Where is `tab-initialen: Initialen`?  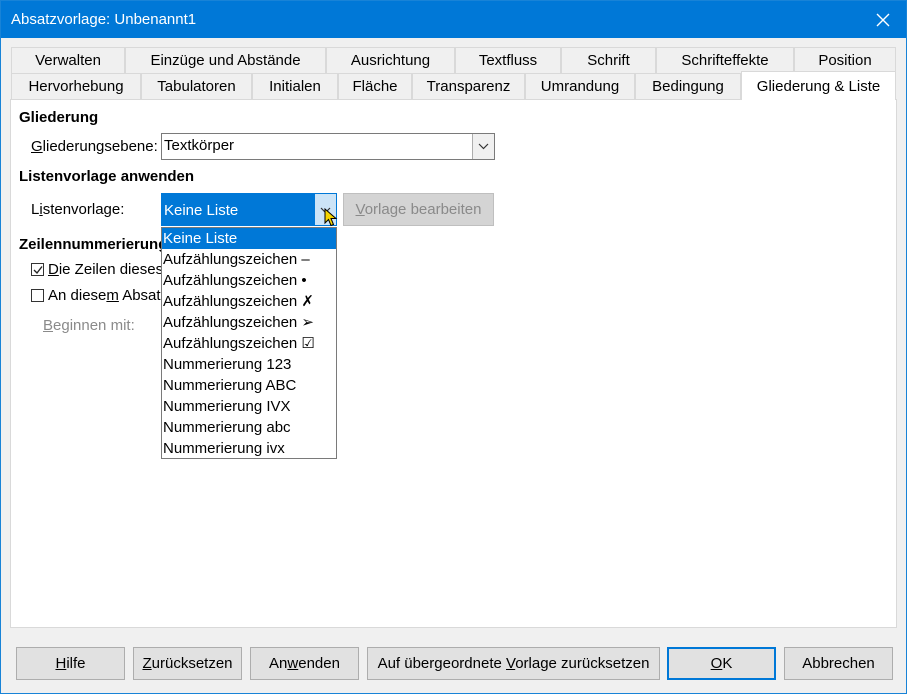
tab-initialen: Initialen is located at coordinates (295, 86).